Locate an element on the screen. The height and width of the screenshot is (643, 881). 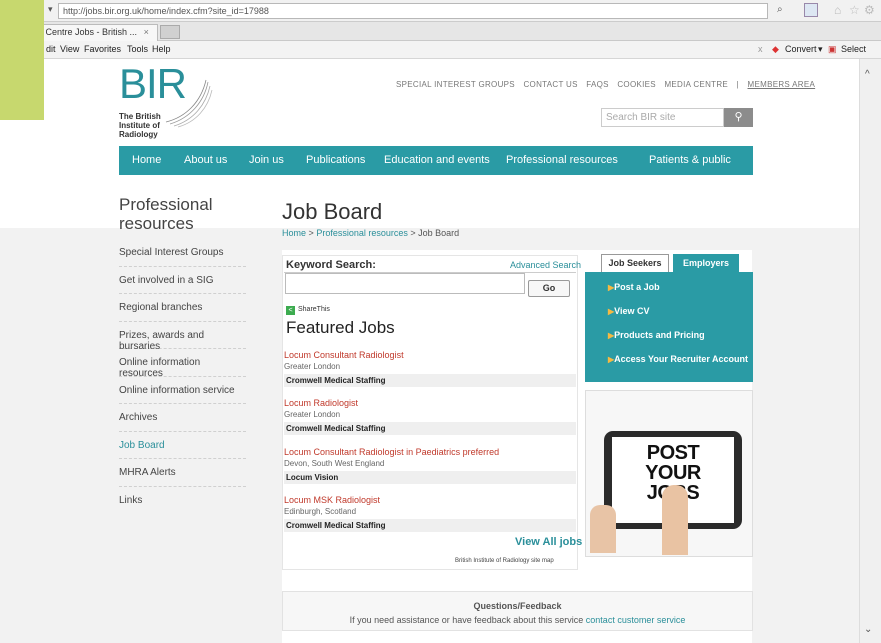
keyword-search-input is located at coordinates (405, 283).